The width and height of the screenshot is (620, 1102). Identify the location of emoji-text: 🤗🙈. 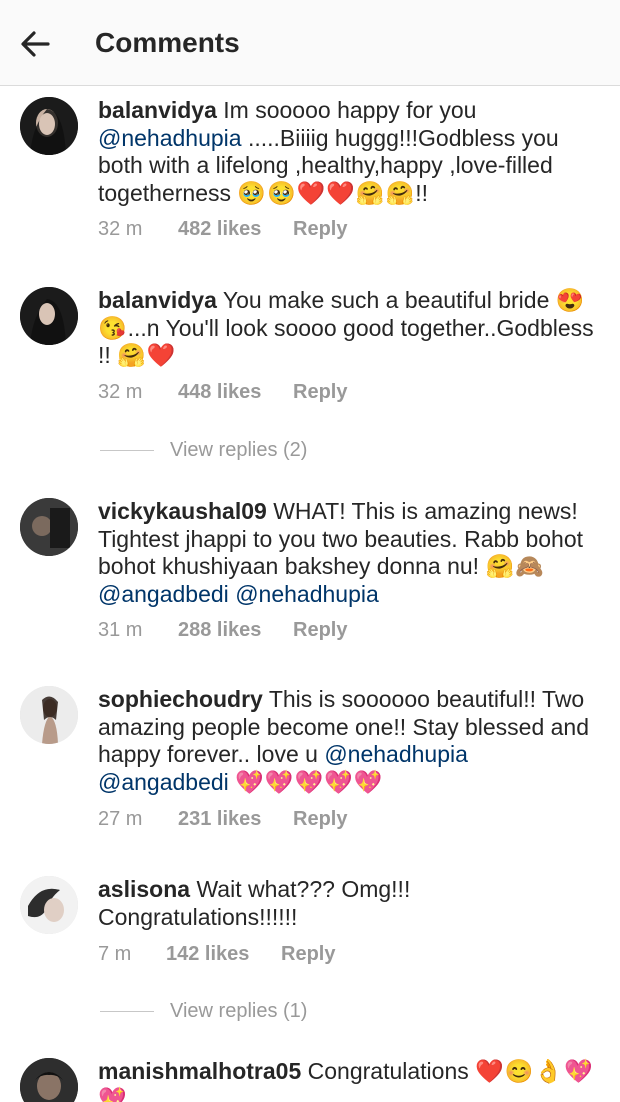
(515, 566).